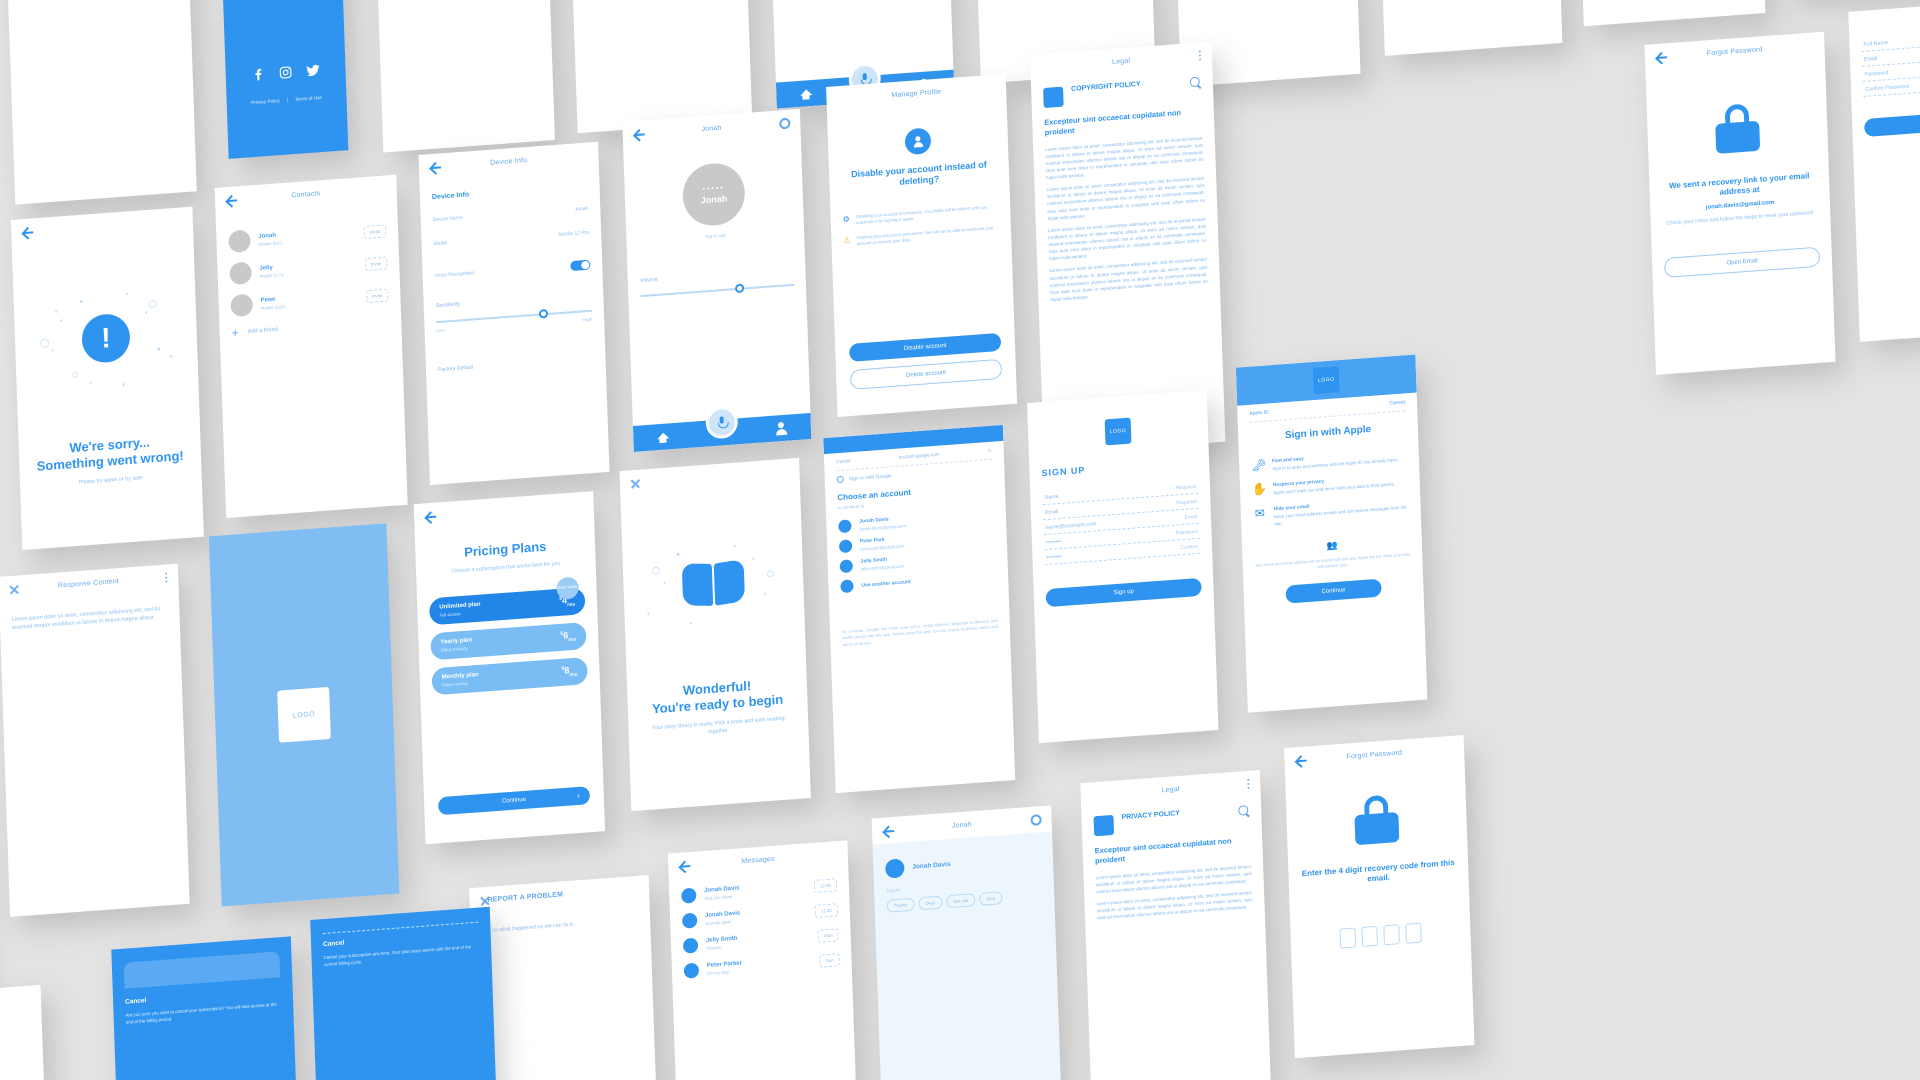 The width and height of the screenshot is (1920, 1080). I want to click on screen-blank-a, so click(464, 76).